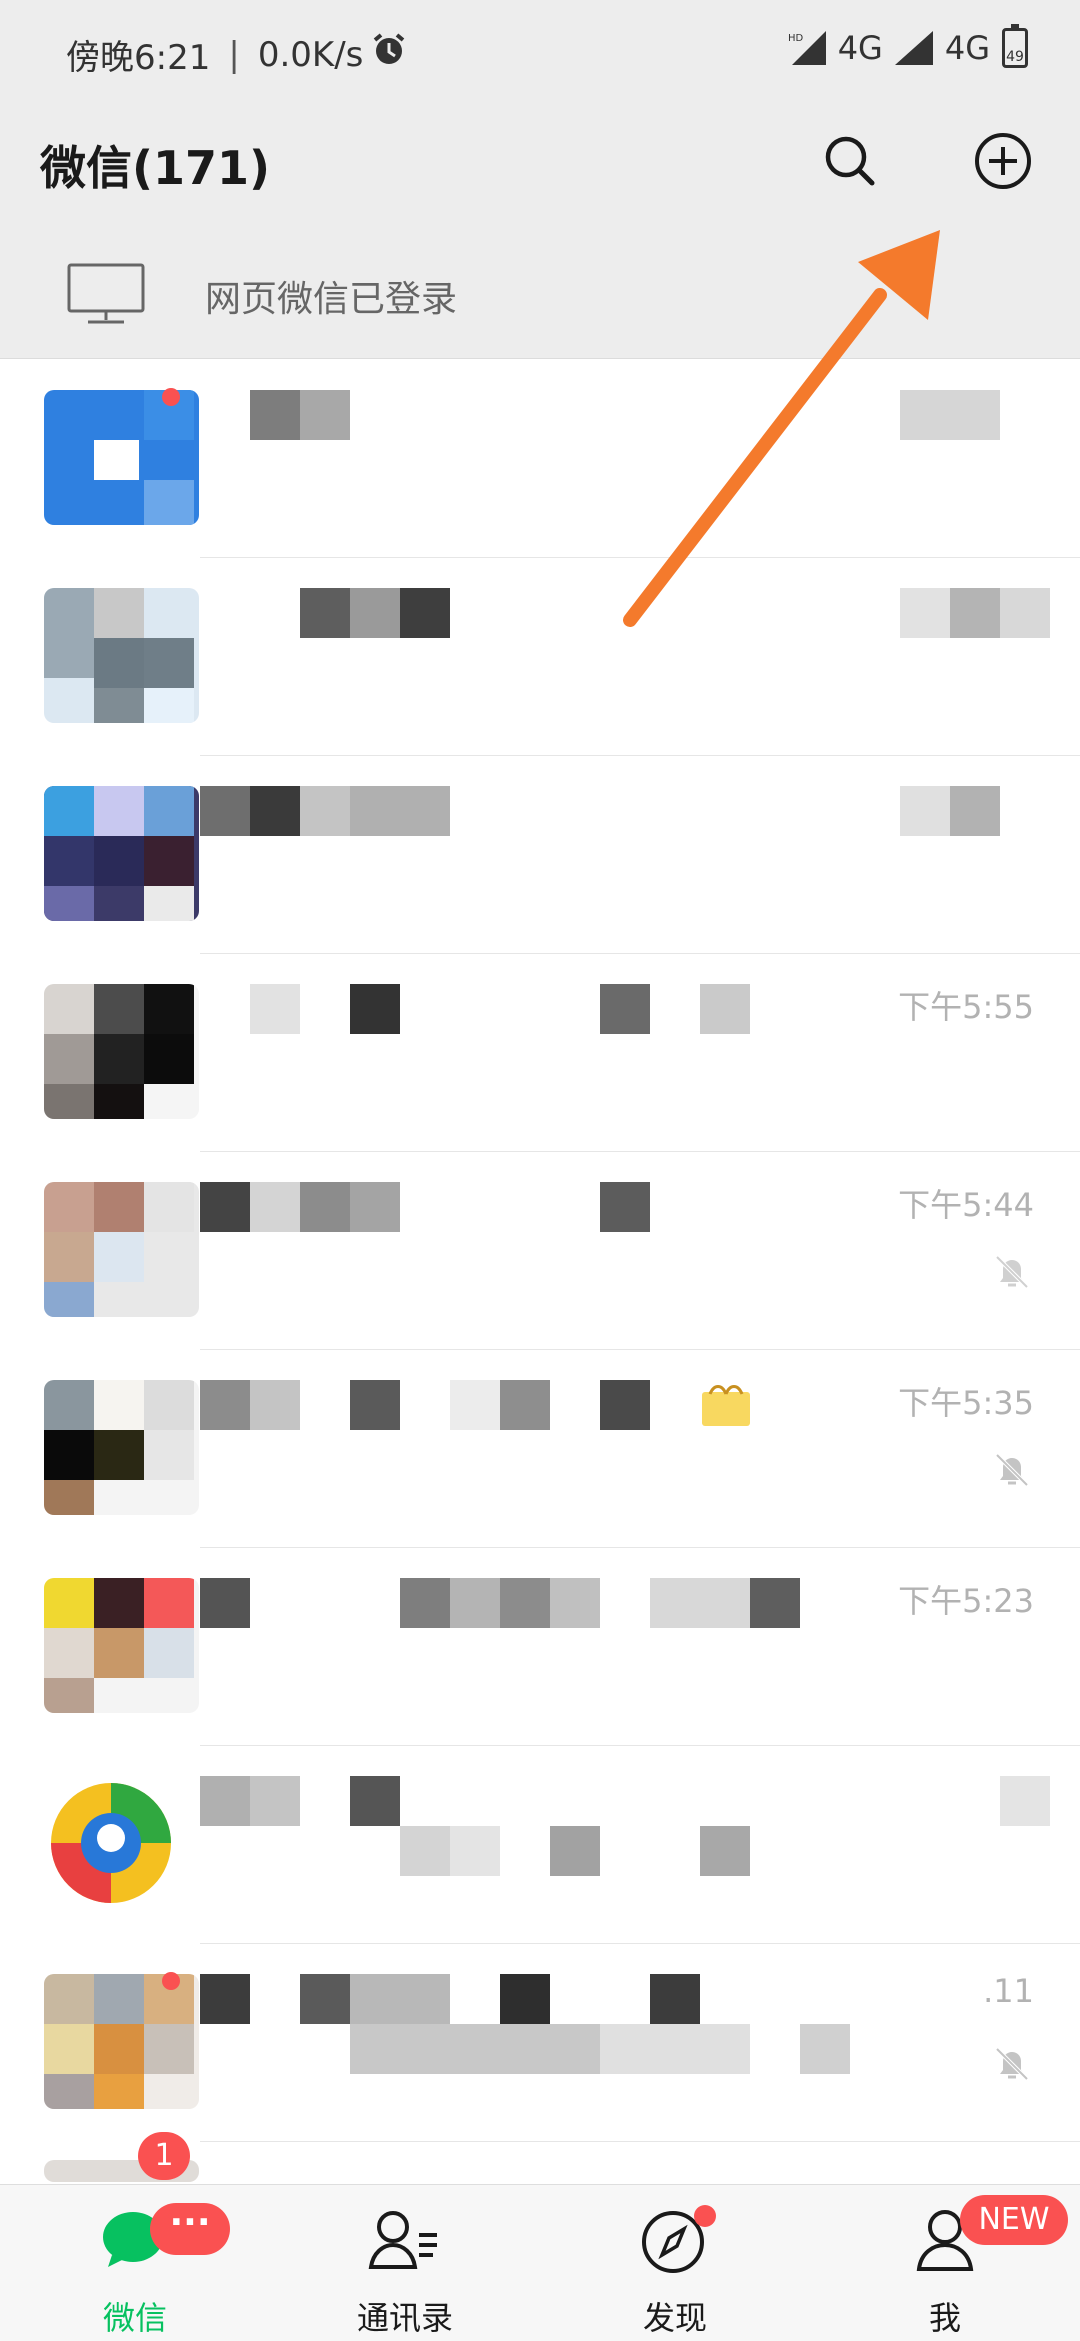 The width and height of the screenshot is (1080, 2341). I want to click on chat-item: 下午5:44, so click(540, 1251).